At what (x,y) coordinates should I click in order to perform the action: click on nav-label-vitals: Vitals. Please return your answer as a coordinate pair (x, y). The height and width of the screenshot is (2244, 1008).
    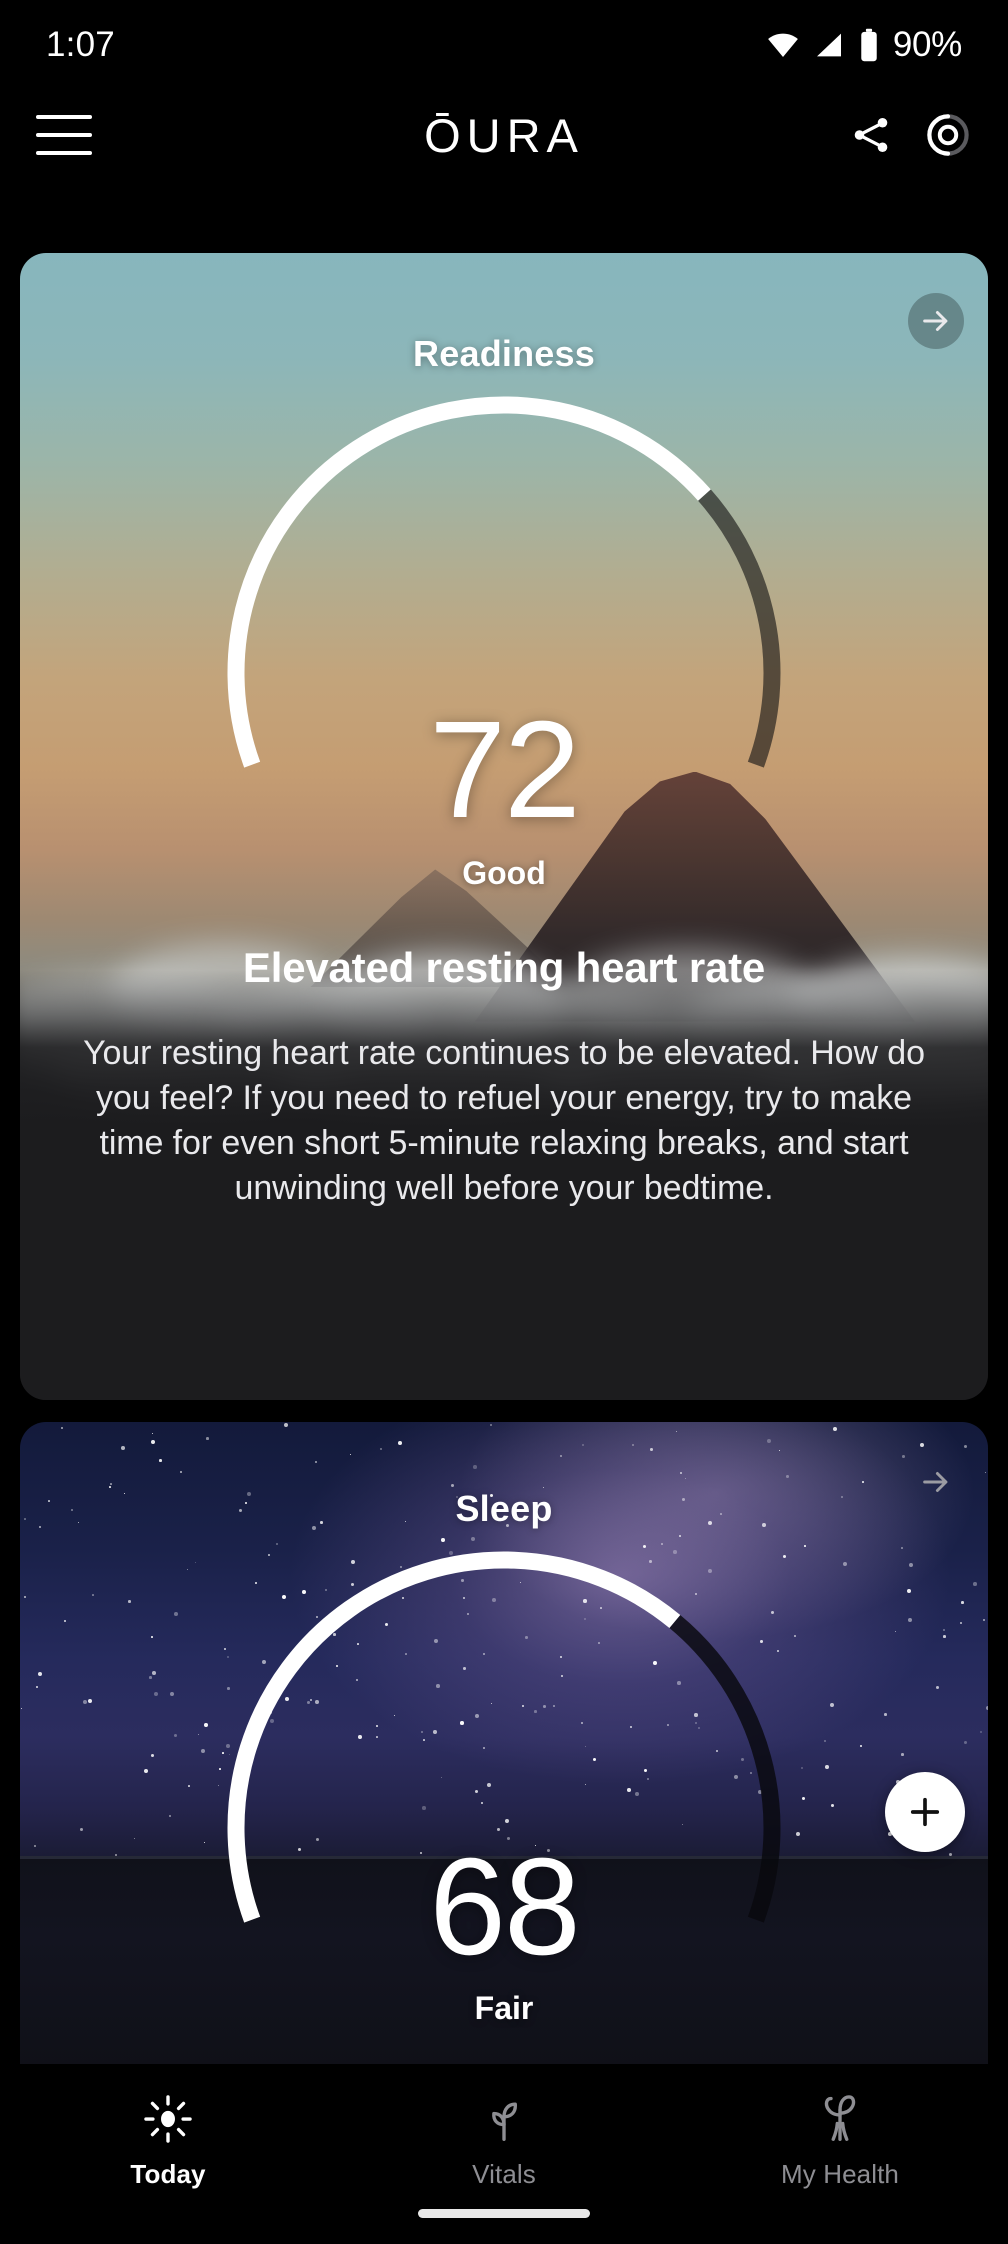
    Looking at the image, I should click on (504, 2174).